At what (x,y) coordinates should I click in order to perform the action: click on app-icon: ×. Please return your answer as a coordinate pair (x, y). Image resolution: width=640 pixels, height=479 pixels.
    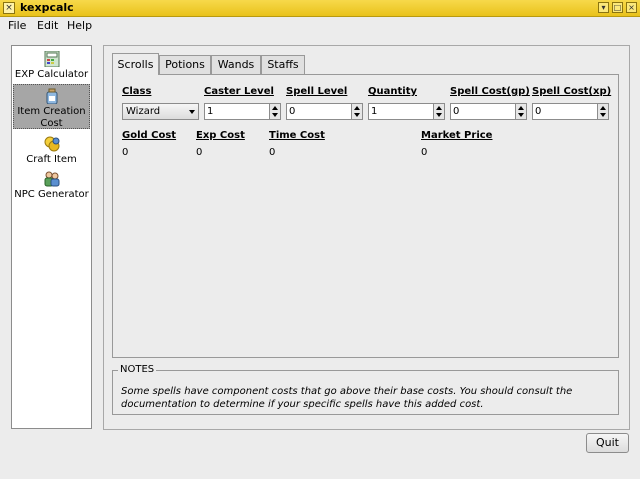
    Looking at the image, I should click on (9, 8).